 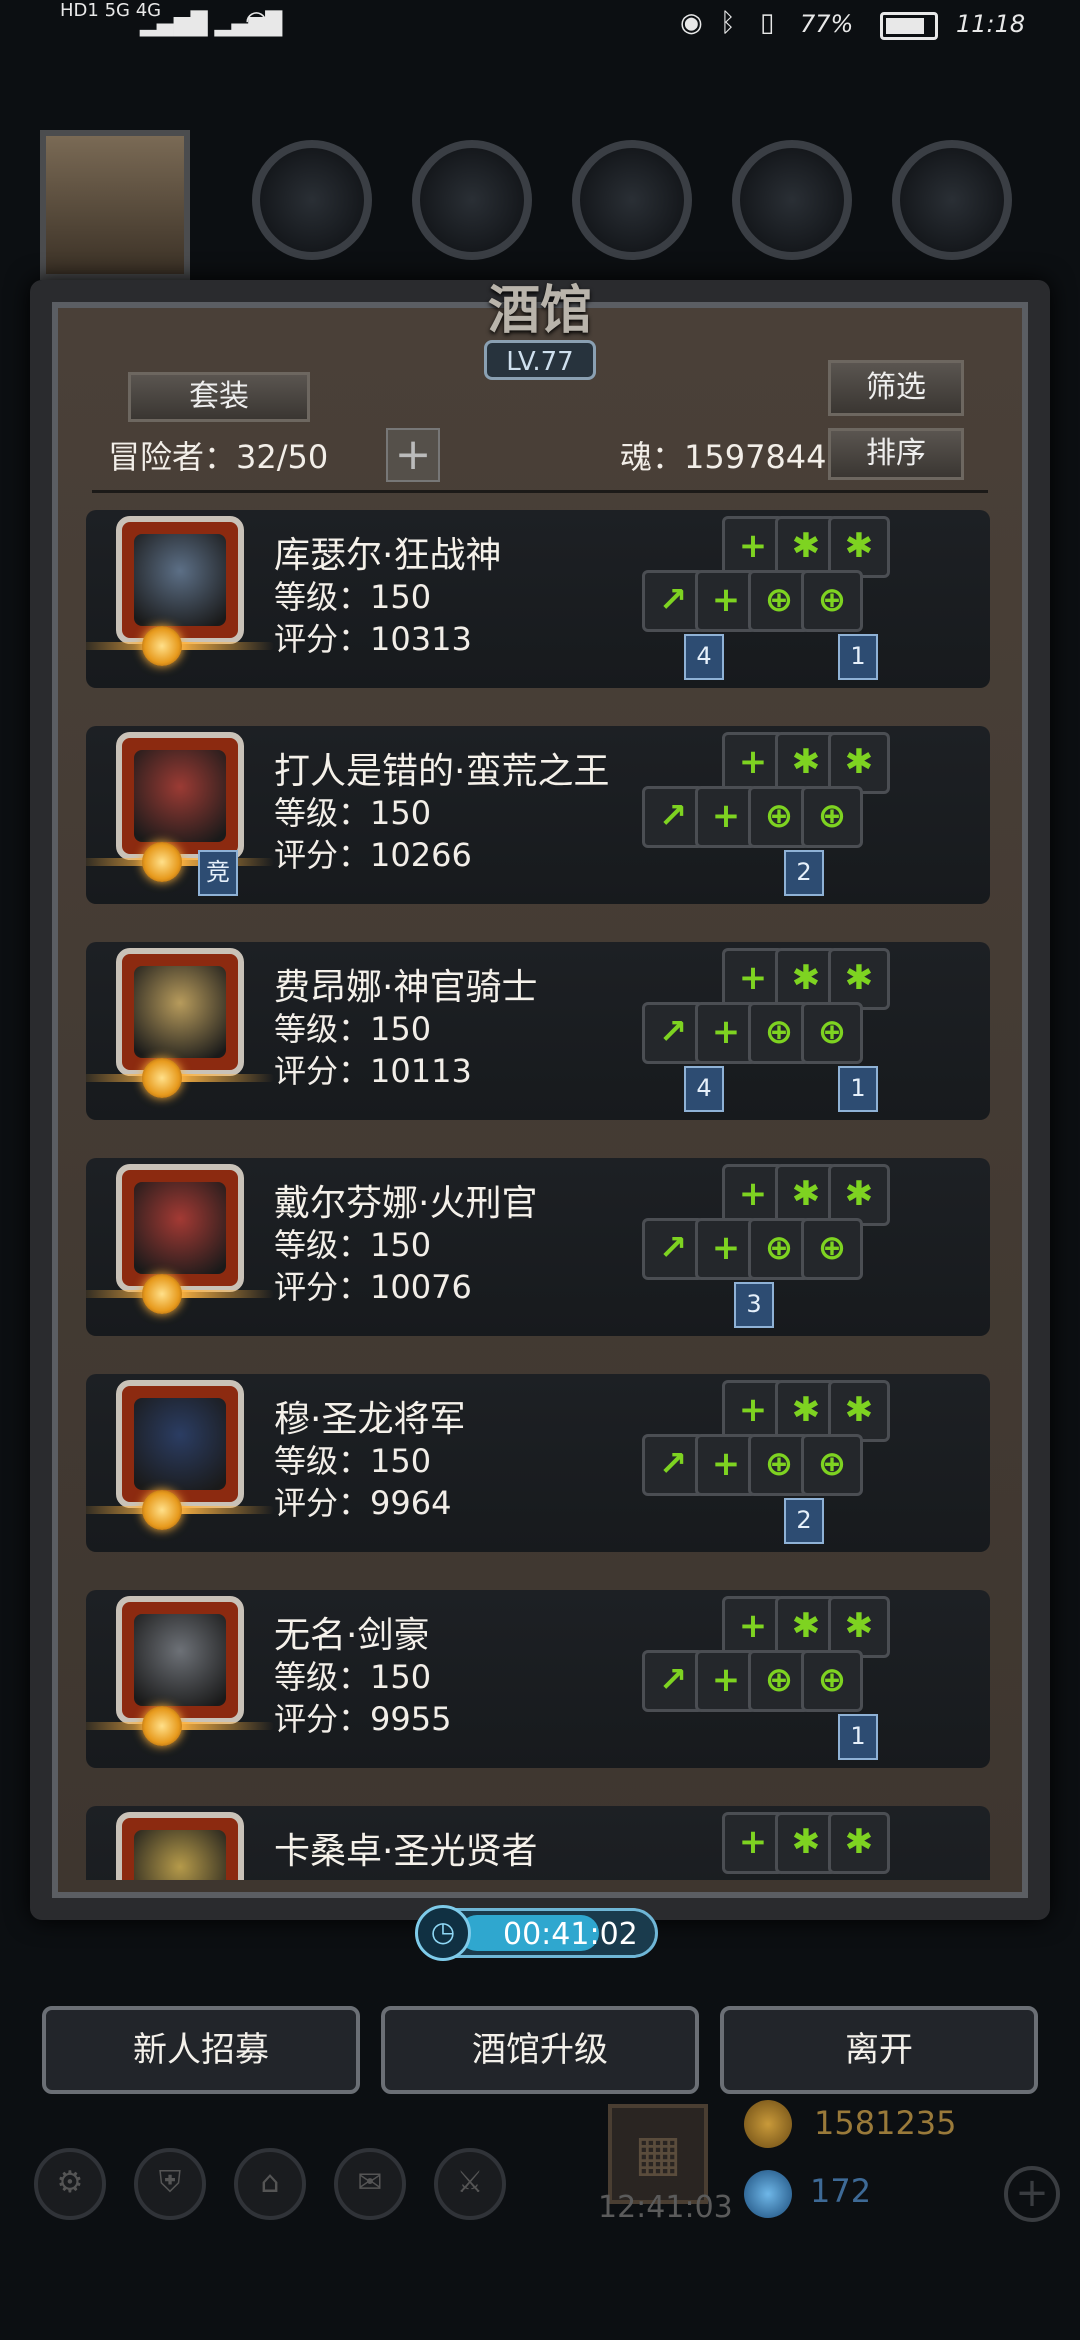 I want to click on add-currency-button: +, so click(x=1032, y=2194).